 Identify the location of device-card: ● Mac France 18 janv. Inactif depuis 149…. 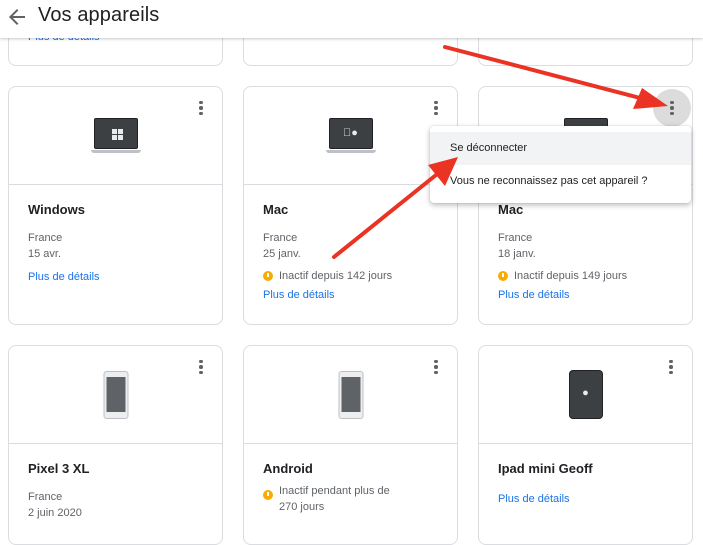
(585, 205).